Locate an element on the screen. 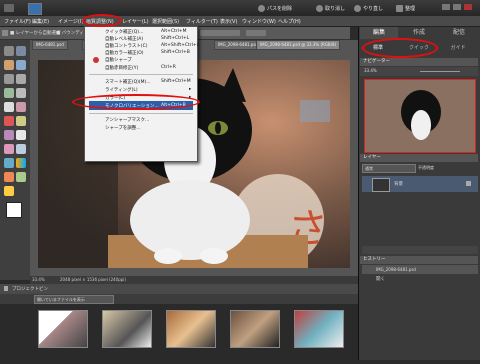 The image size is (480, 364). navigator-preview is located at coordinates (420, 116).